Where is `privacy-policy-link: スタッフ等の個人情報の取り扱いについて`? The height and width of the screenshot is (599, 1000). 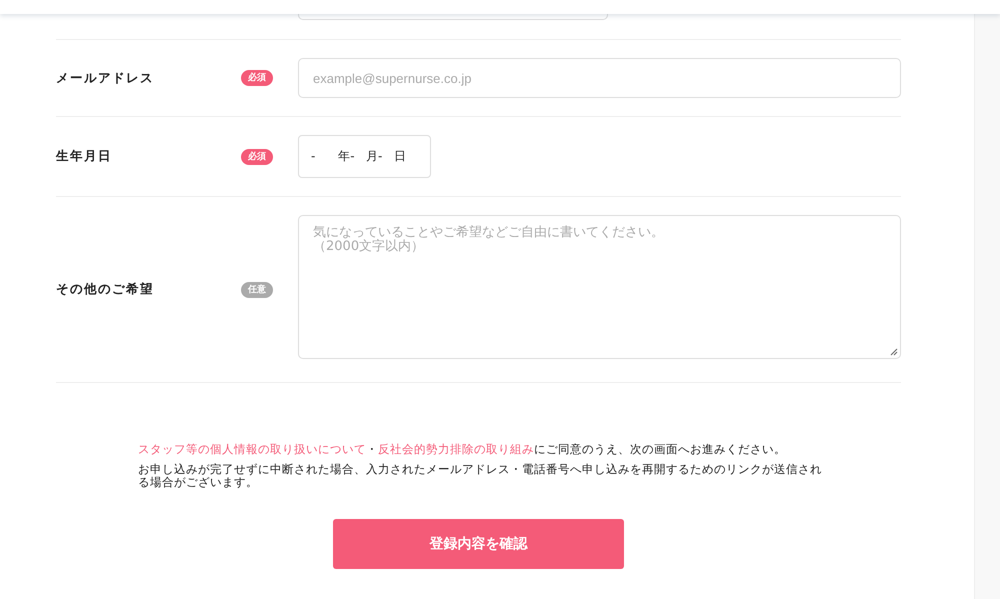
privacy-policy-link: スタッフ等の個人情報の取り扱いについて is located at coordinates (252, 449).